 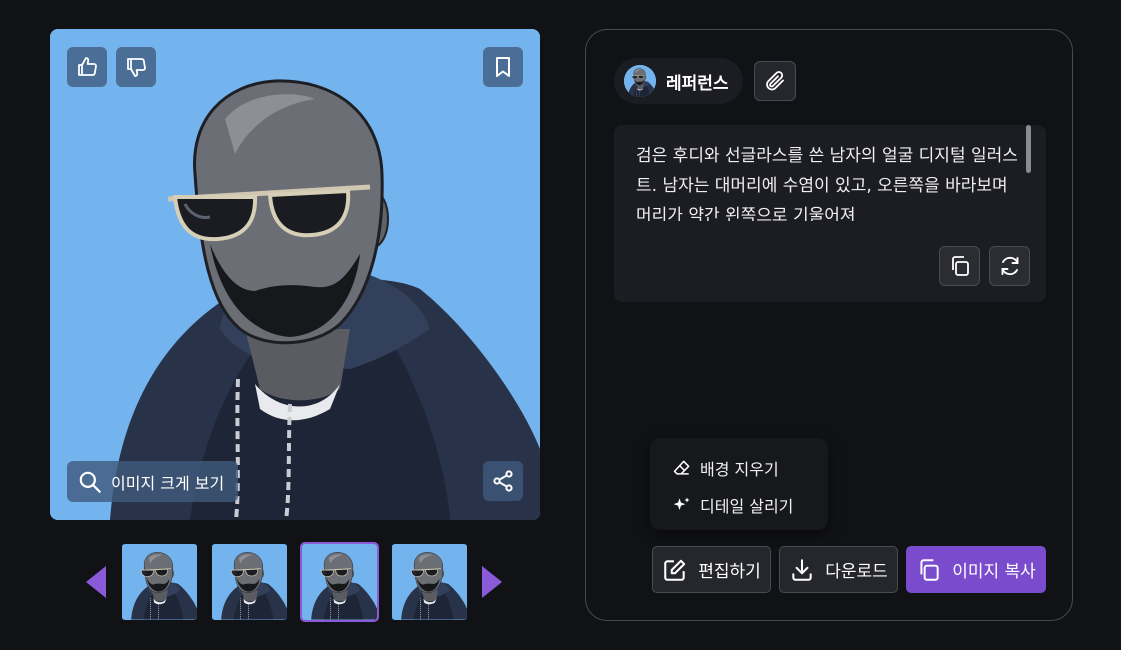 I want to click on share-button, so click(x=503, y=481).